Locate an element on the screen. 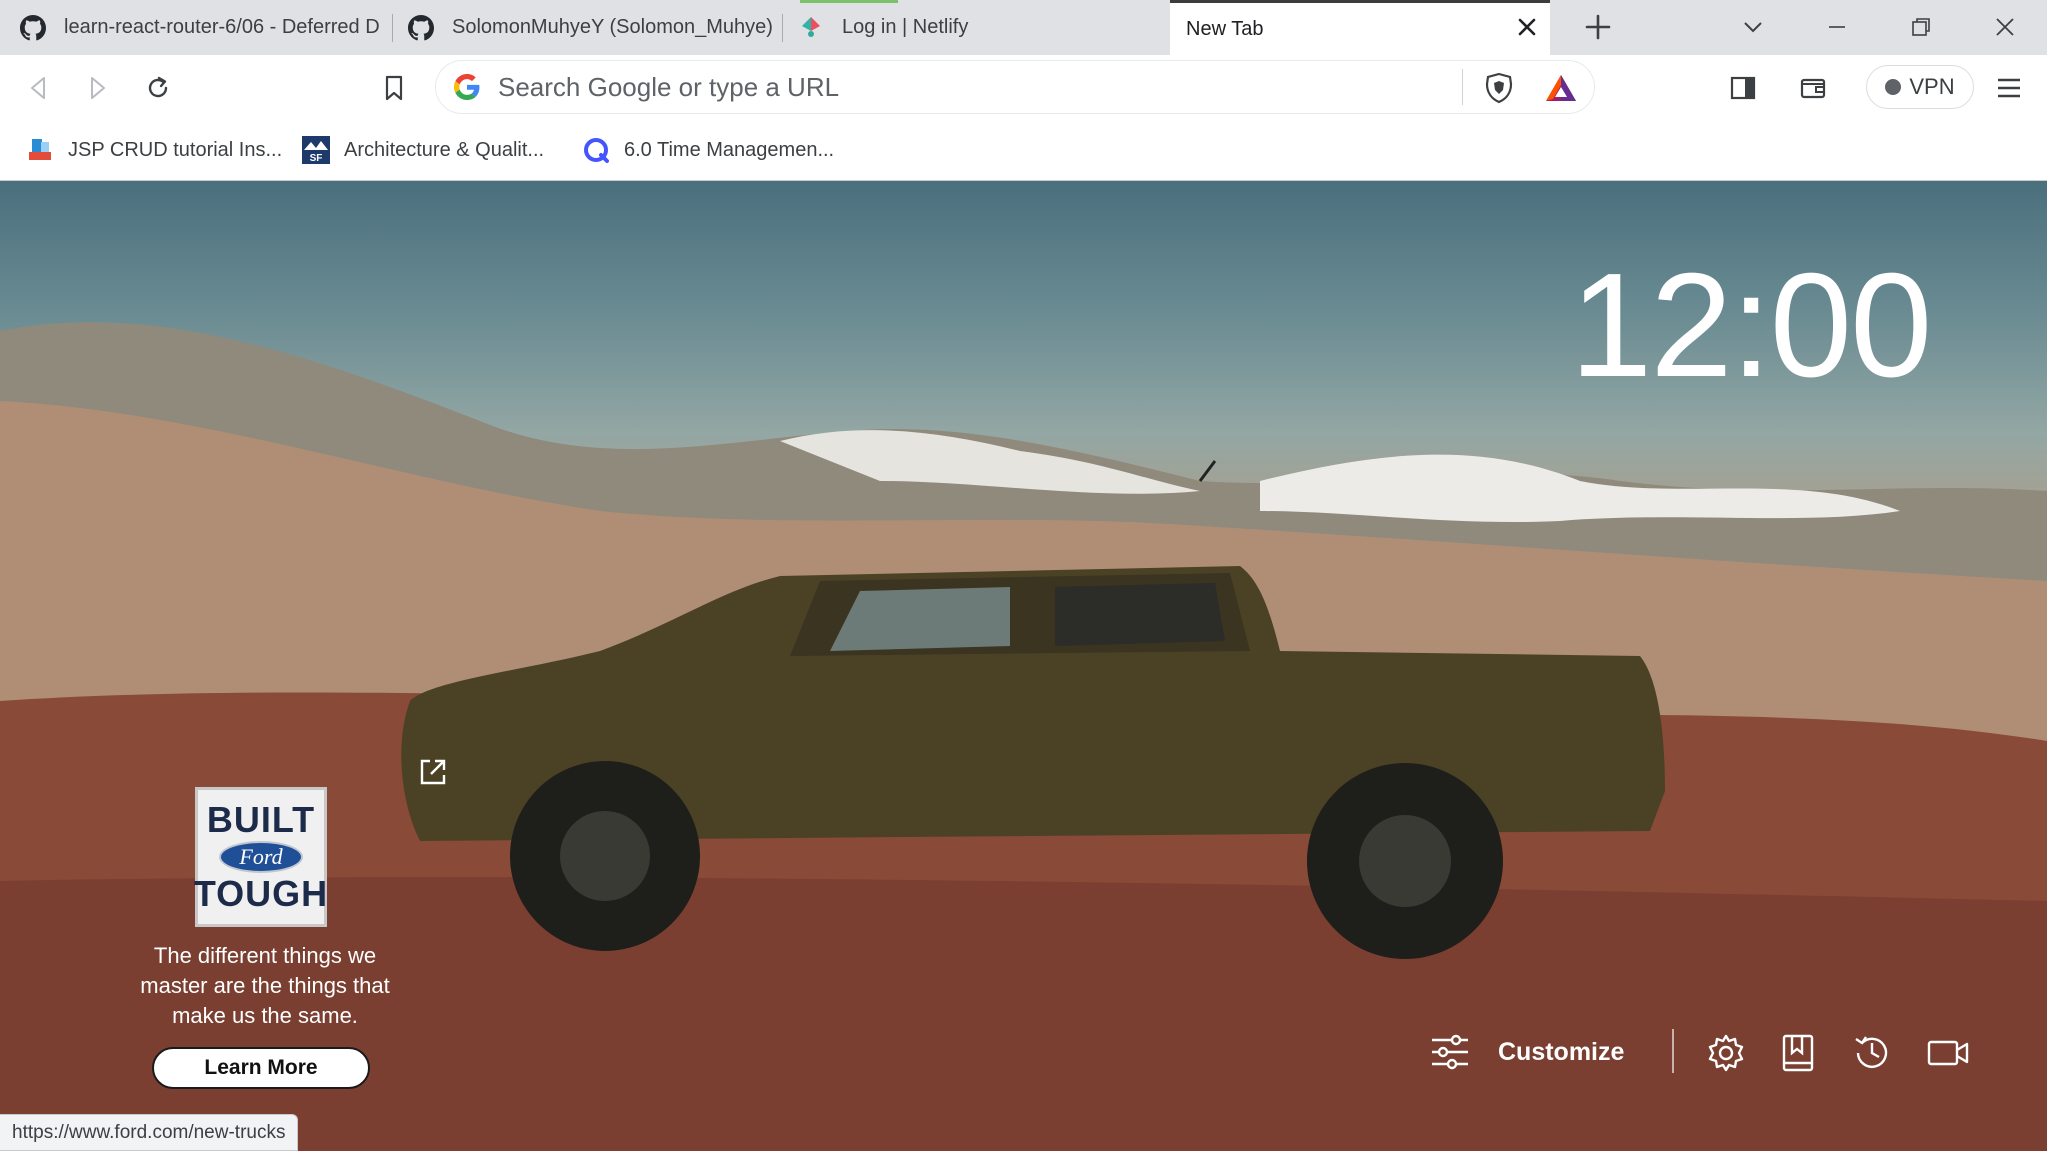  minimize-button is located at coordinates (1837, 27).